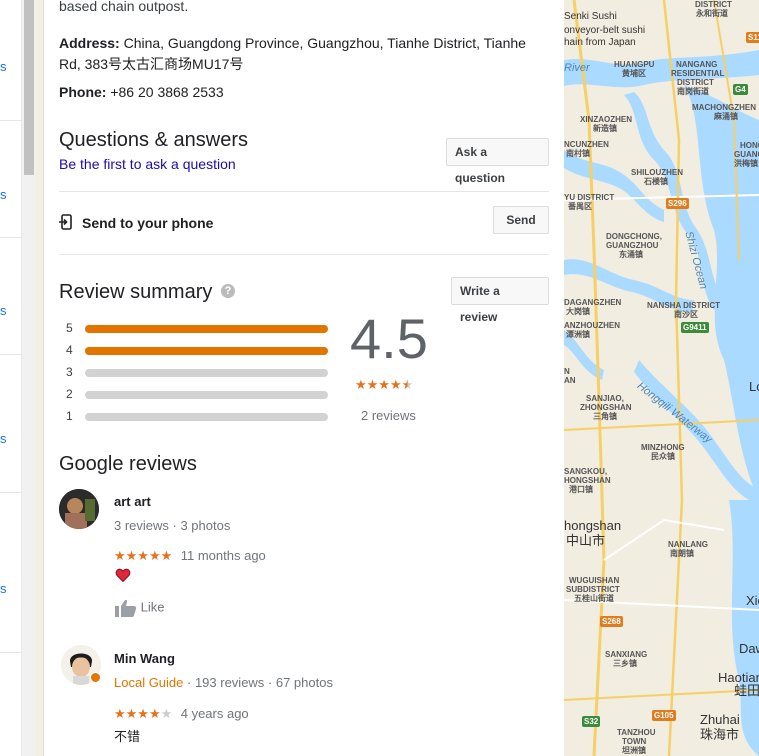 The height and width of the screenshot is (756, 759). What do you see at coordinates (713, 4) in the screenshot?
I see `map-label: DISTRICT` at bounding box center [713, 4].